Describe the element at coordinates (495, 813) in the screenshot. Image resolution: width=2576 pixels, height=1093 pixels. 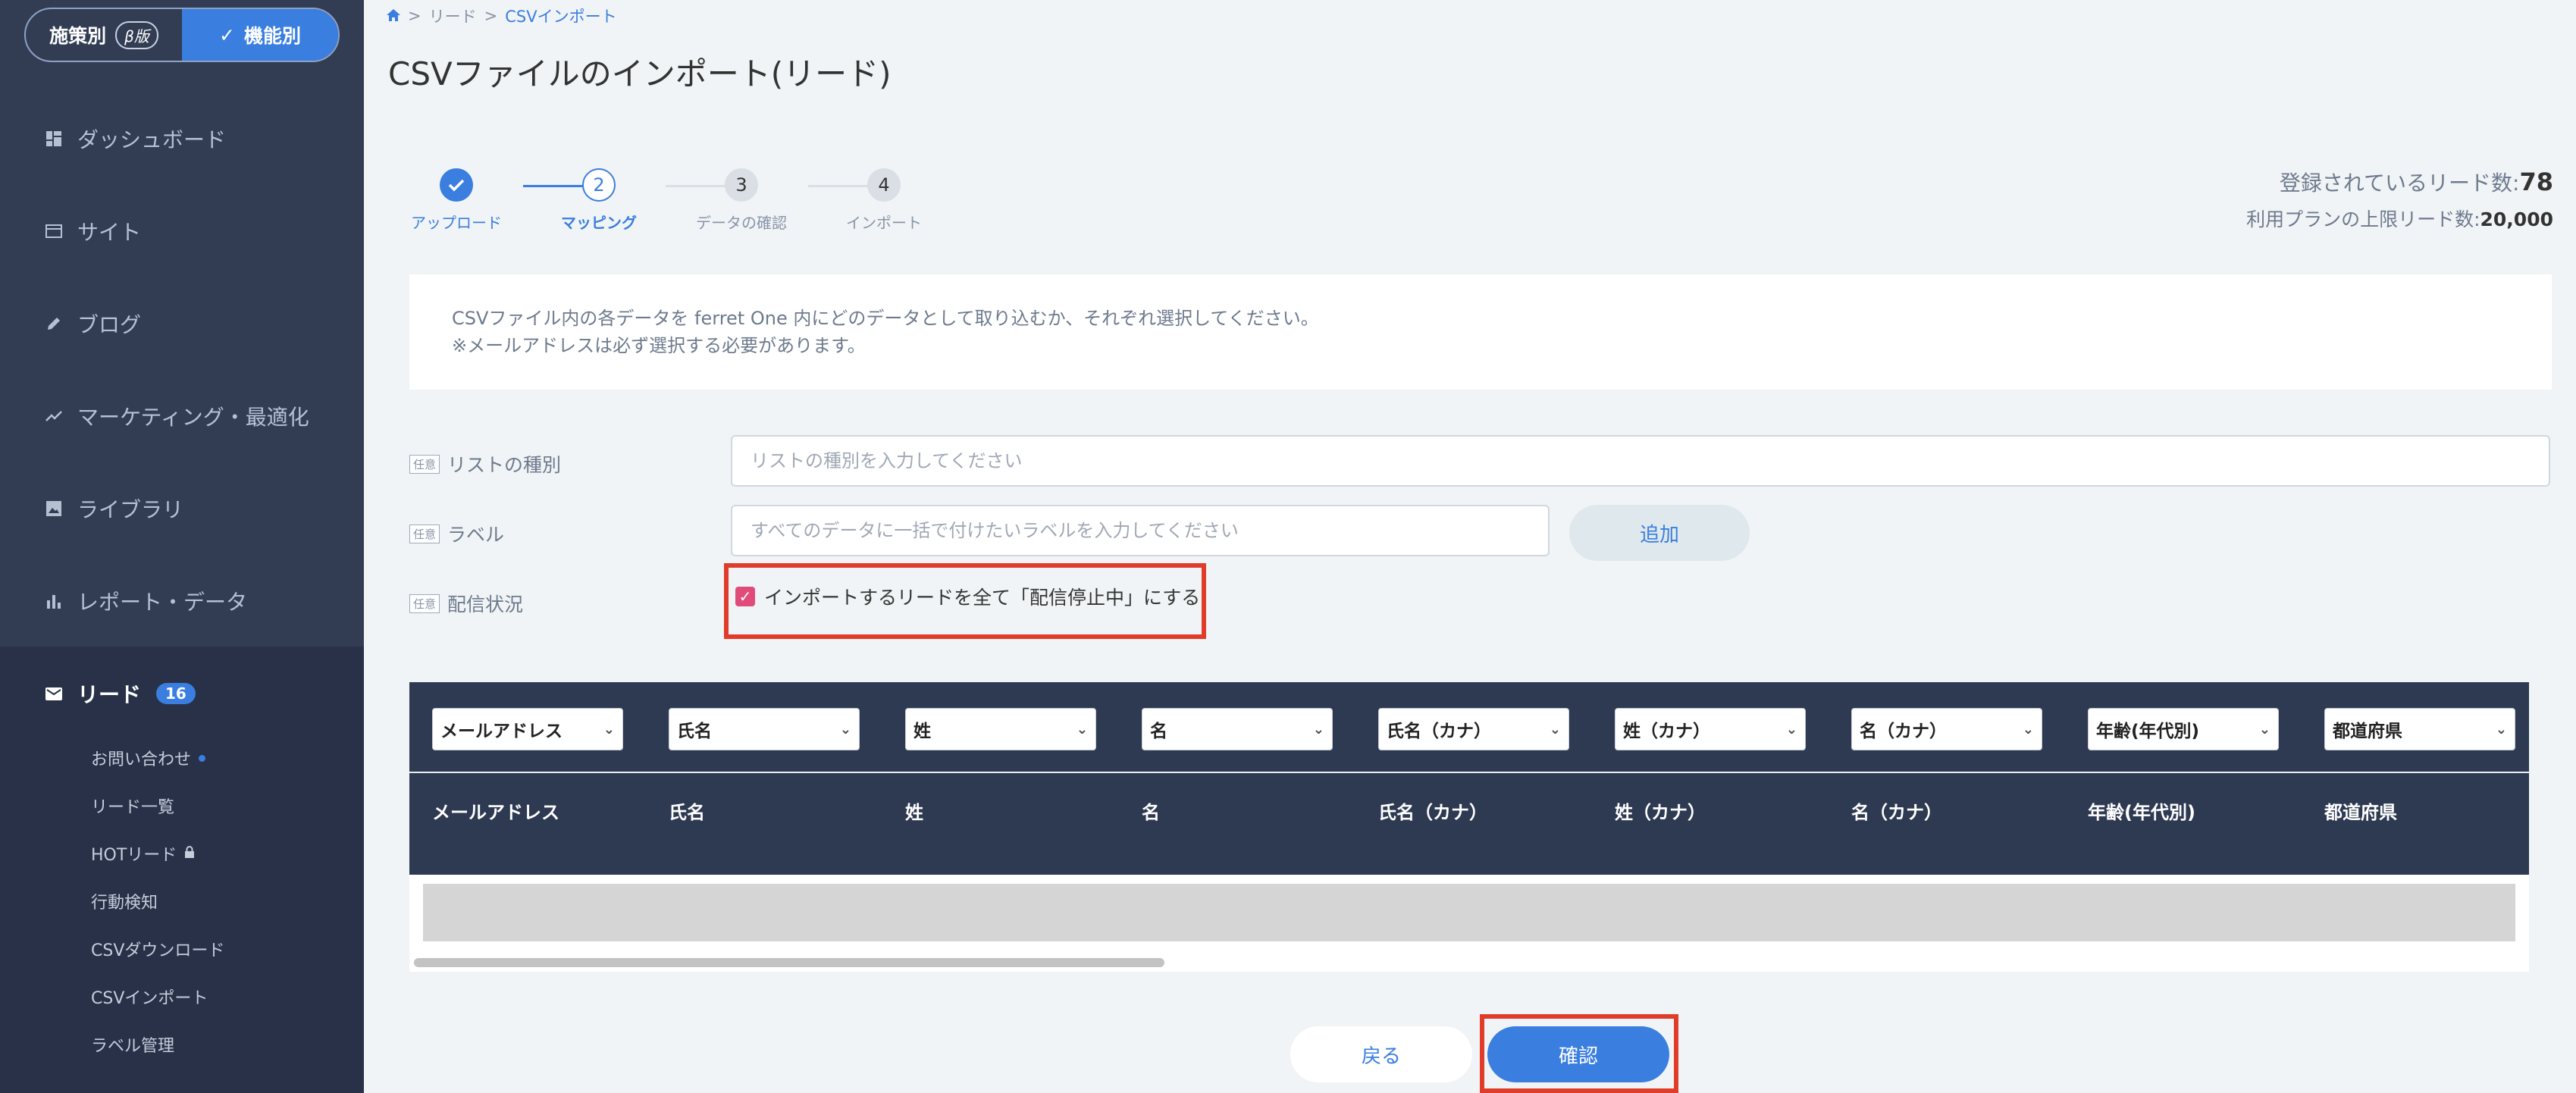
I see `column-header: メールアドレス` at that location.